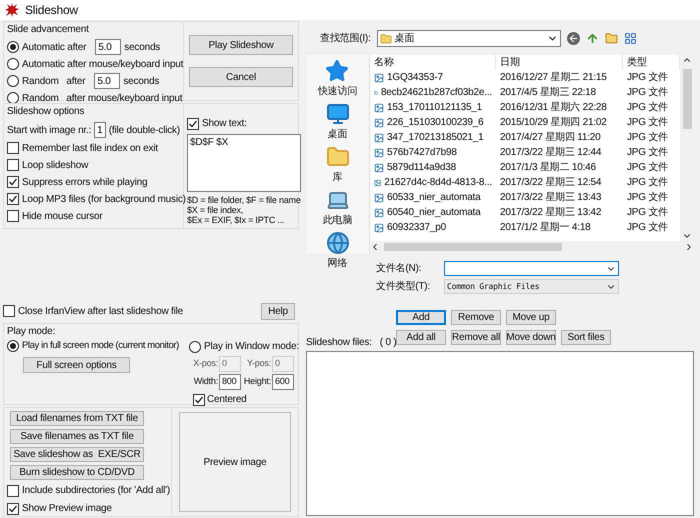 Image resolution: width=700 pixels, height=518 pixels. I want to click on file-type-label: 文件类型(T):, so click(403, 287).